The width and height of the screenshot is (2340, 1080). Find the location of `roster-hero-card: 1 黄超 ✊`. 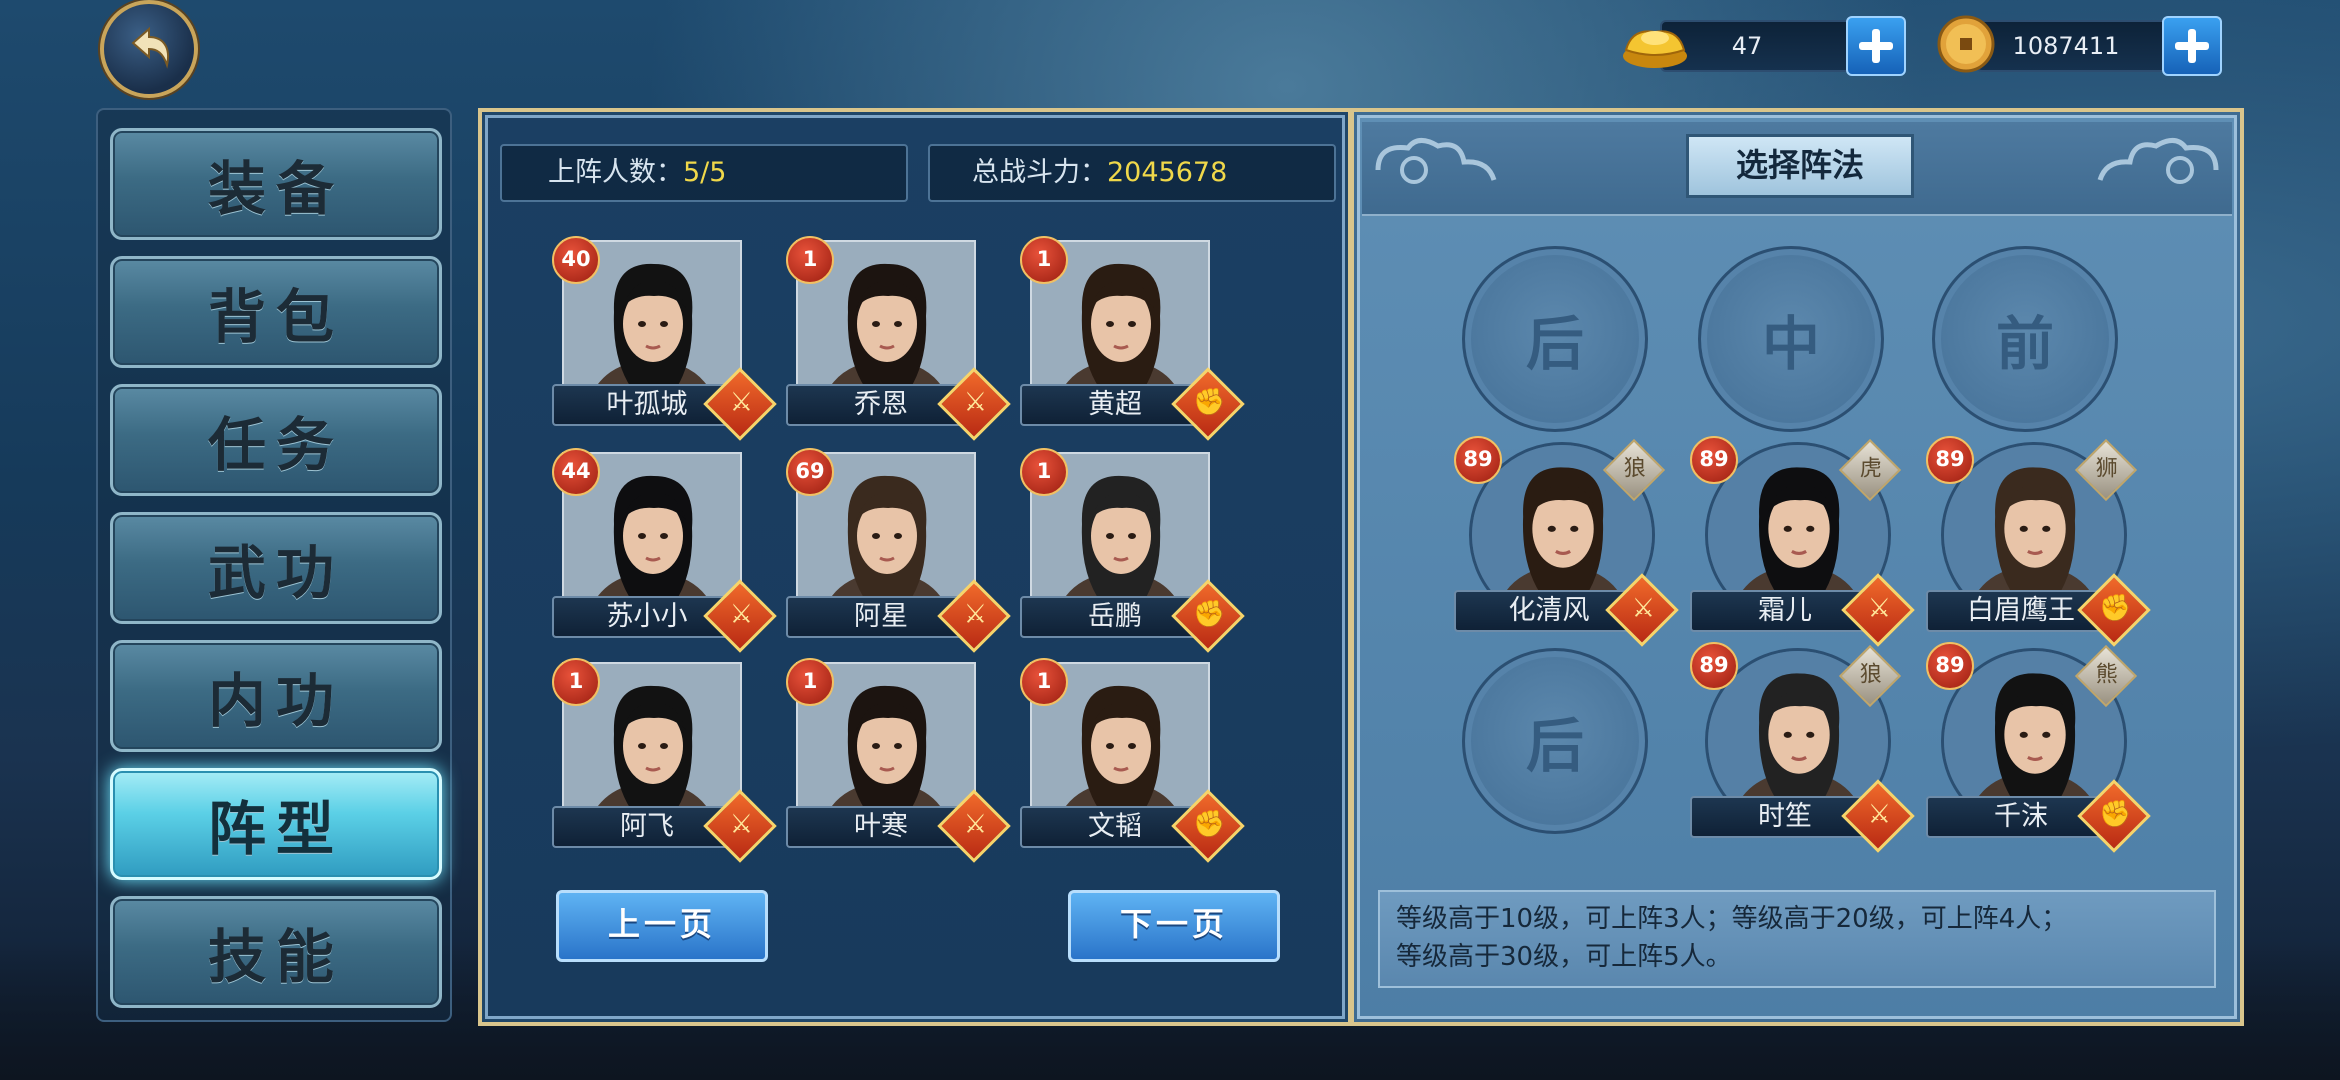

roster-hero-card: 1 黄超 ✊ is located at coordinates (1132, 343).